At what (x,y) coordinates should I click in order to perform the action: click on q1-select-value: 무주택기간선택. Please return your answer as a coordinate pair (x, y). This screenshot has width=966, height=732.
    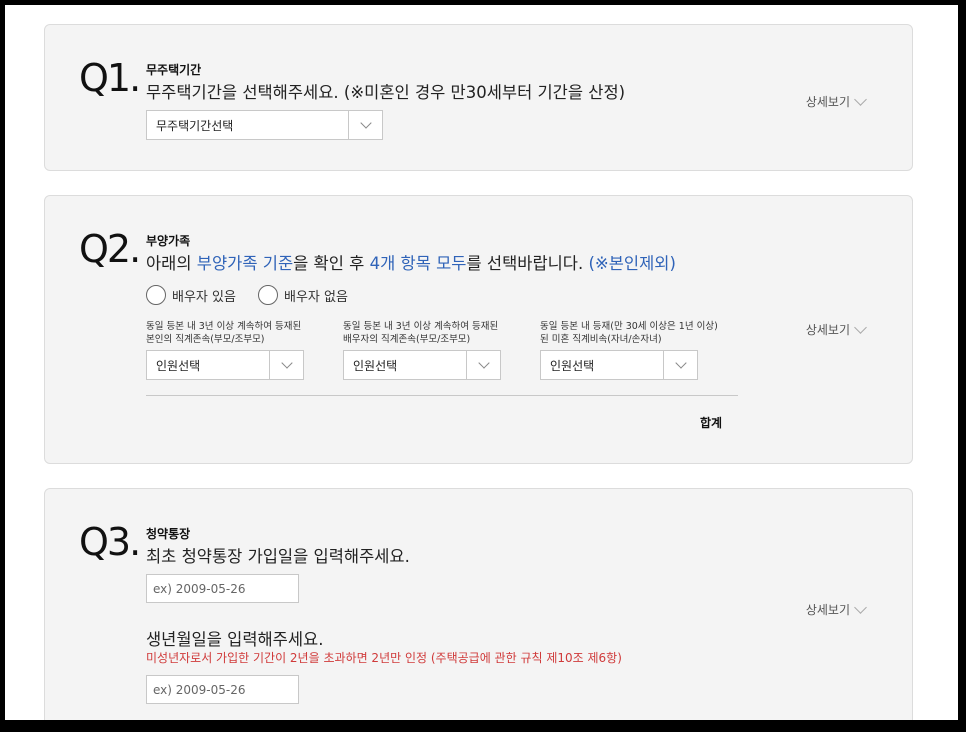
    Looking at the image, I should click on (195, 125).